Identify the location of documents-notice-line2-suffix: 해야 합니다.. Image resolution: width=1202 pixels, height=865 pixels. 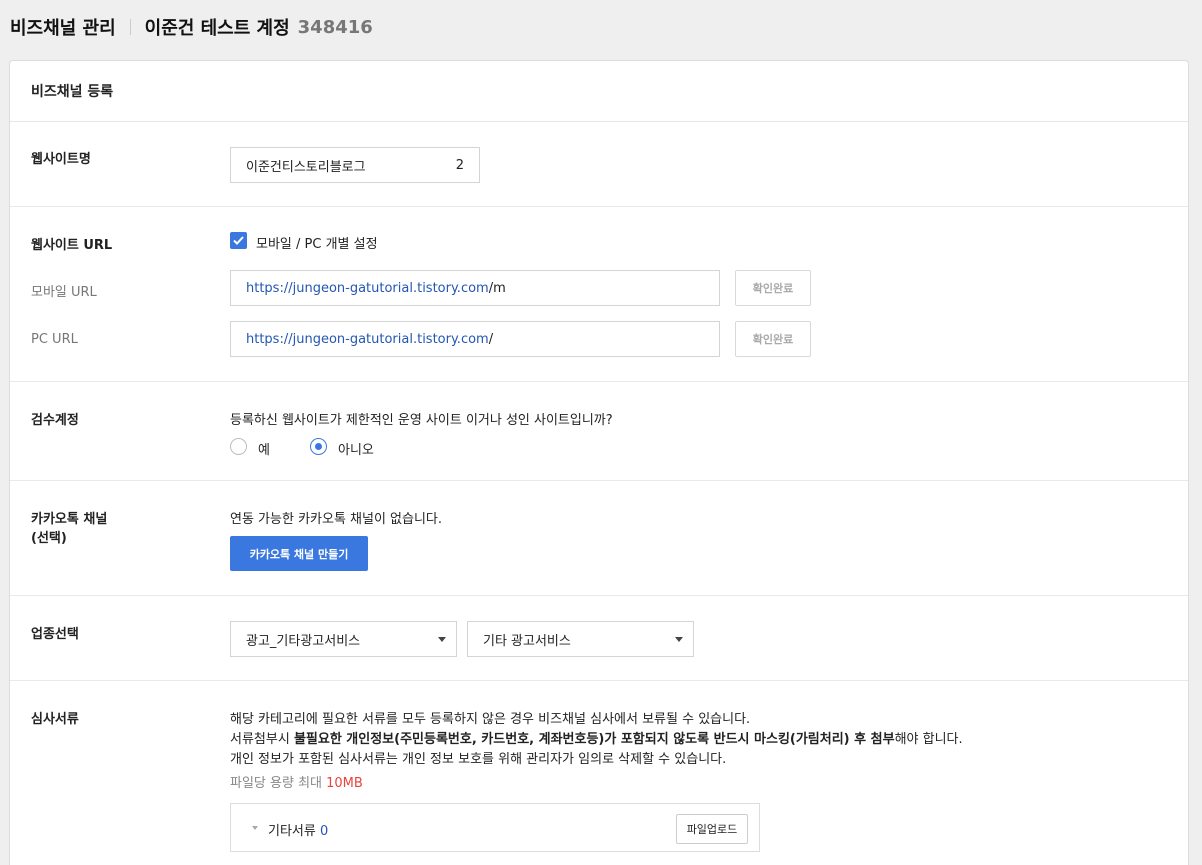
(928, 739).